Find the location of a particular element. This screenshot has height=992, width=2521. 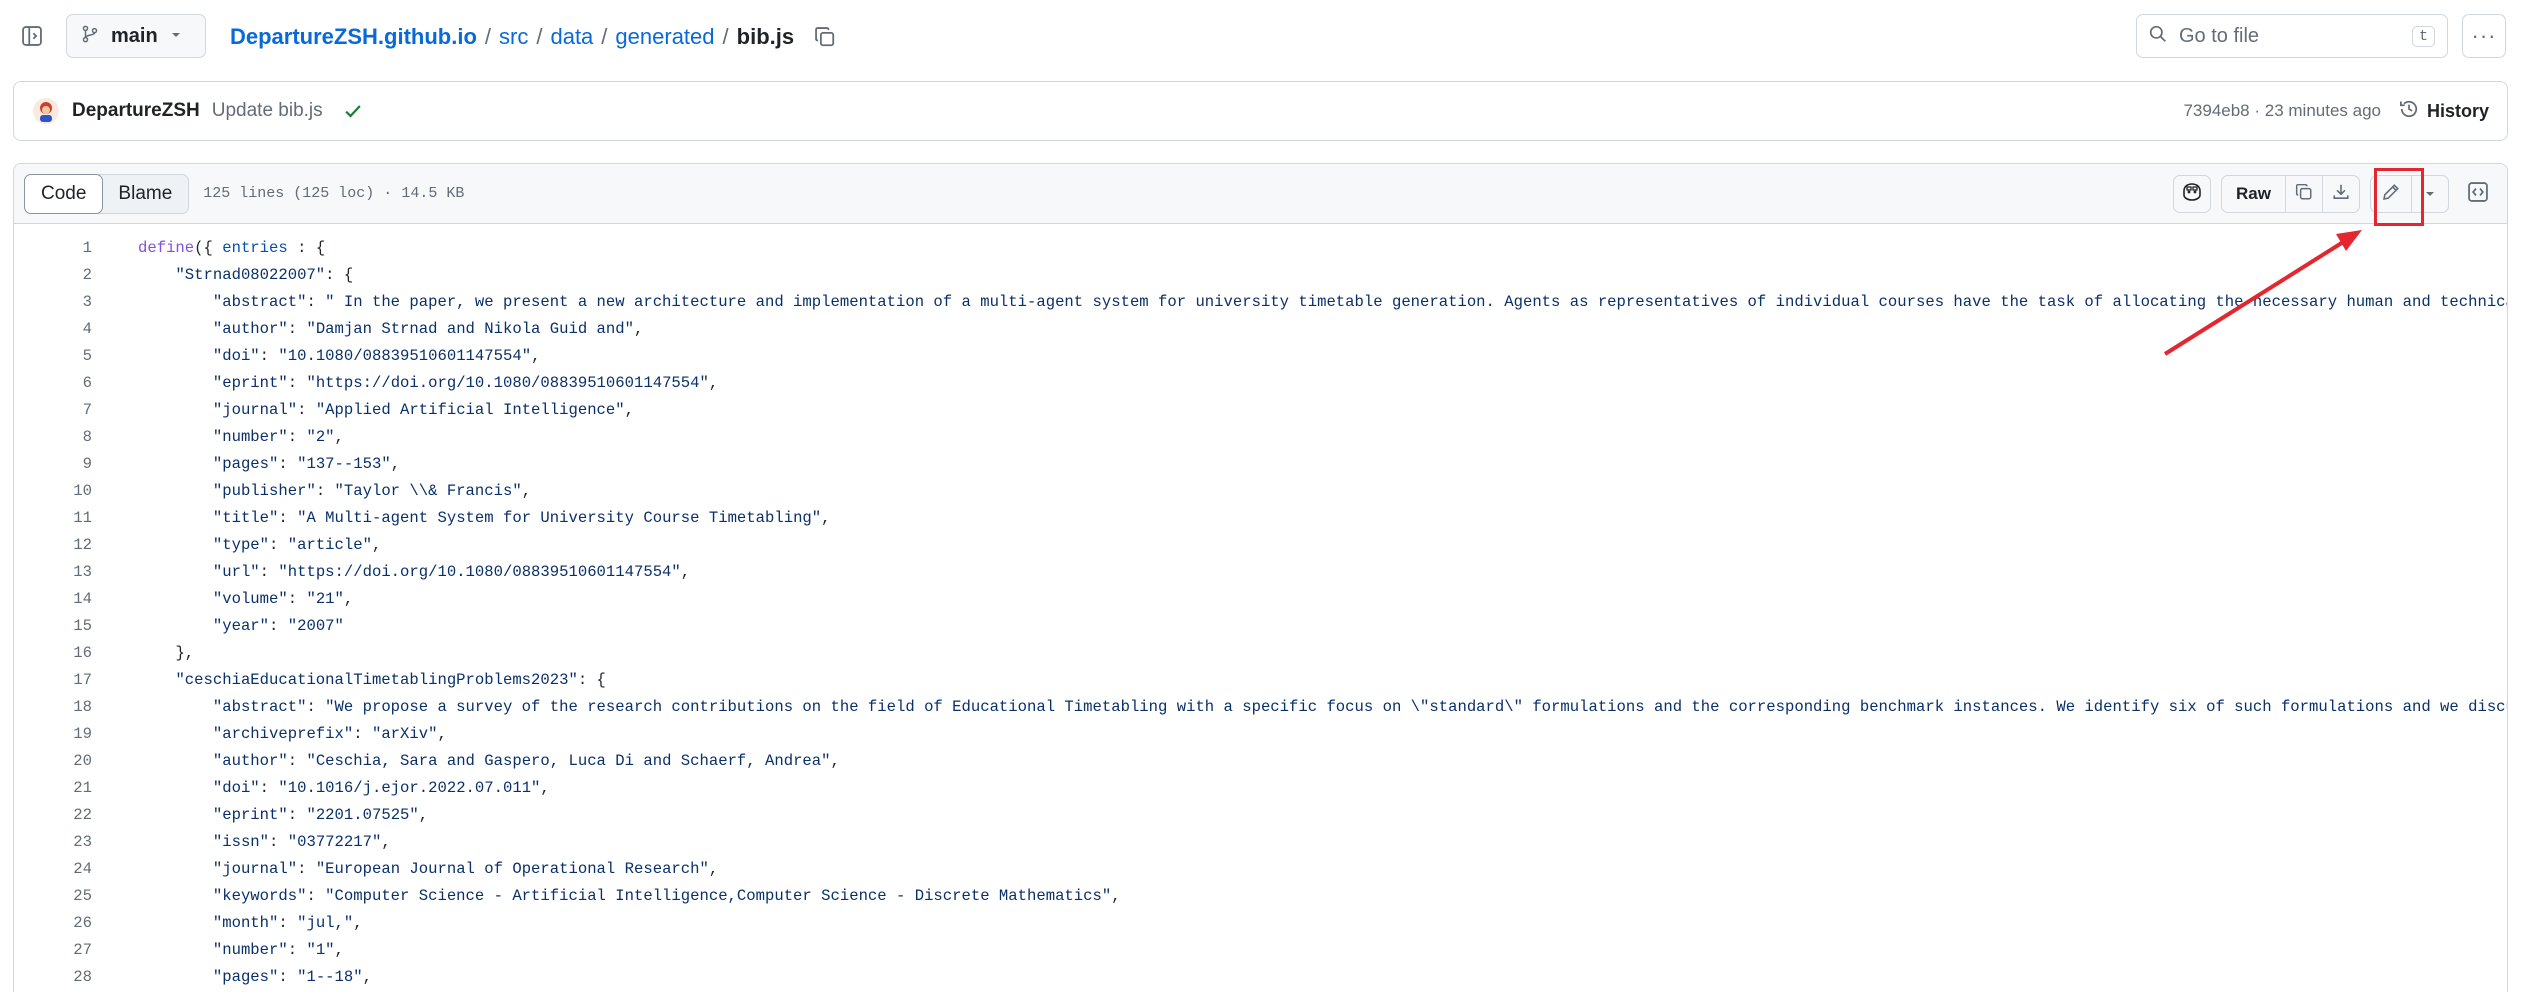

check-icon is located at coordinates (353, 111).